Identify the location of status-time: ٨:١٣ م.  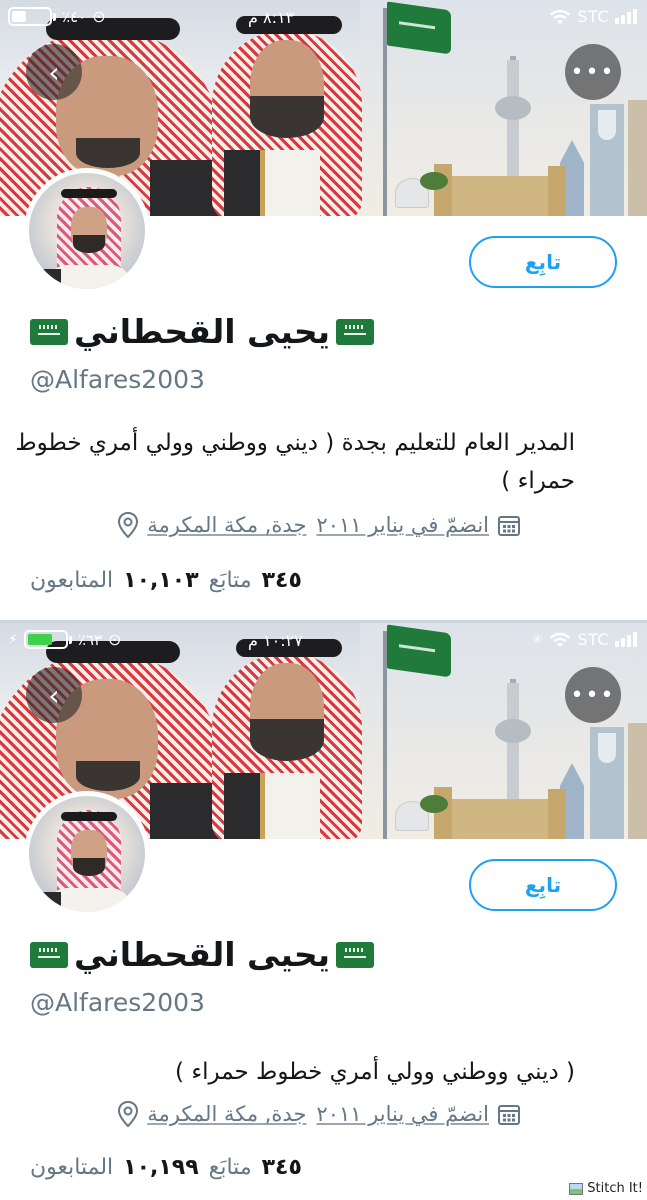
(271, 17).